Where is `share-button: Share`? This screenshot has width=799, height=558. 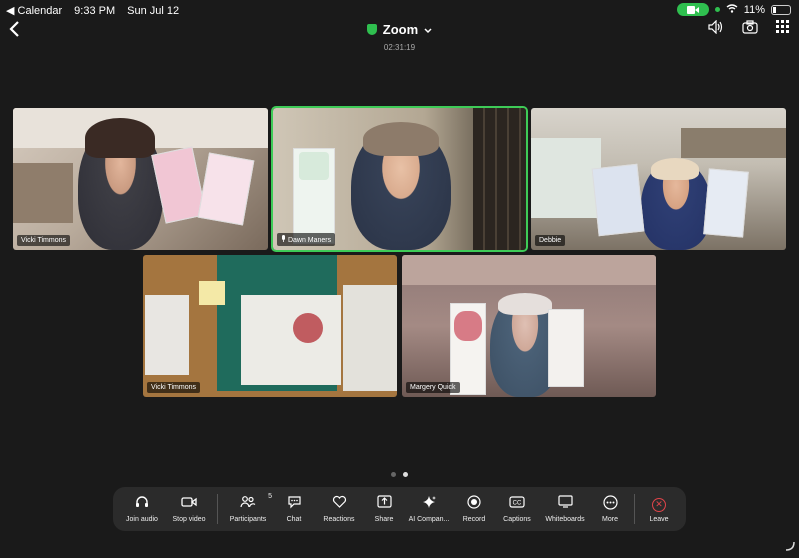
share-button: Share is located at coordinates (384, 509).